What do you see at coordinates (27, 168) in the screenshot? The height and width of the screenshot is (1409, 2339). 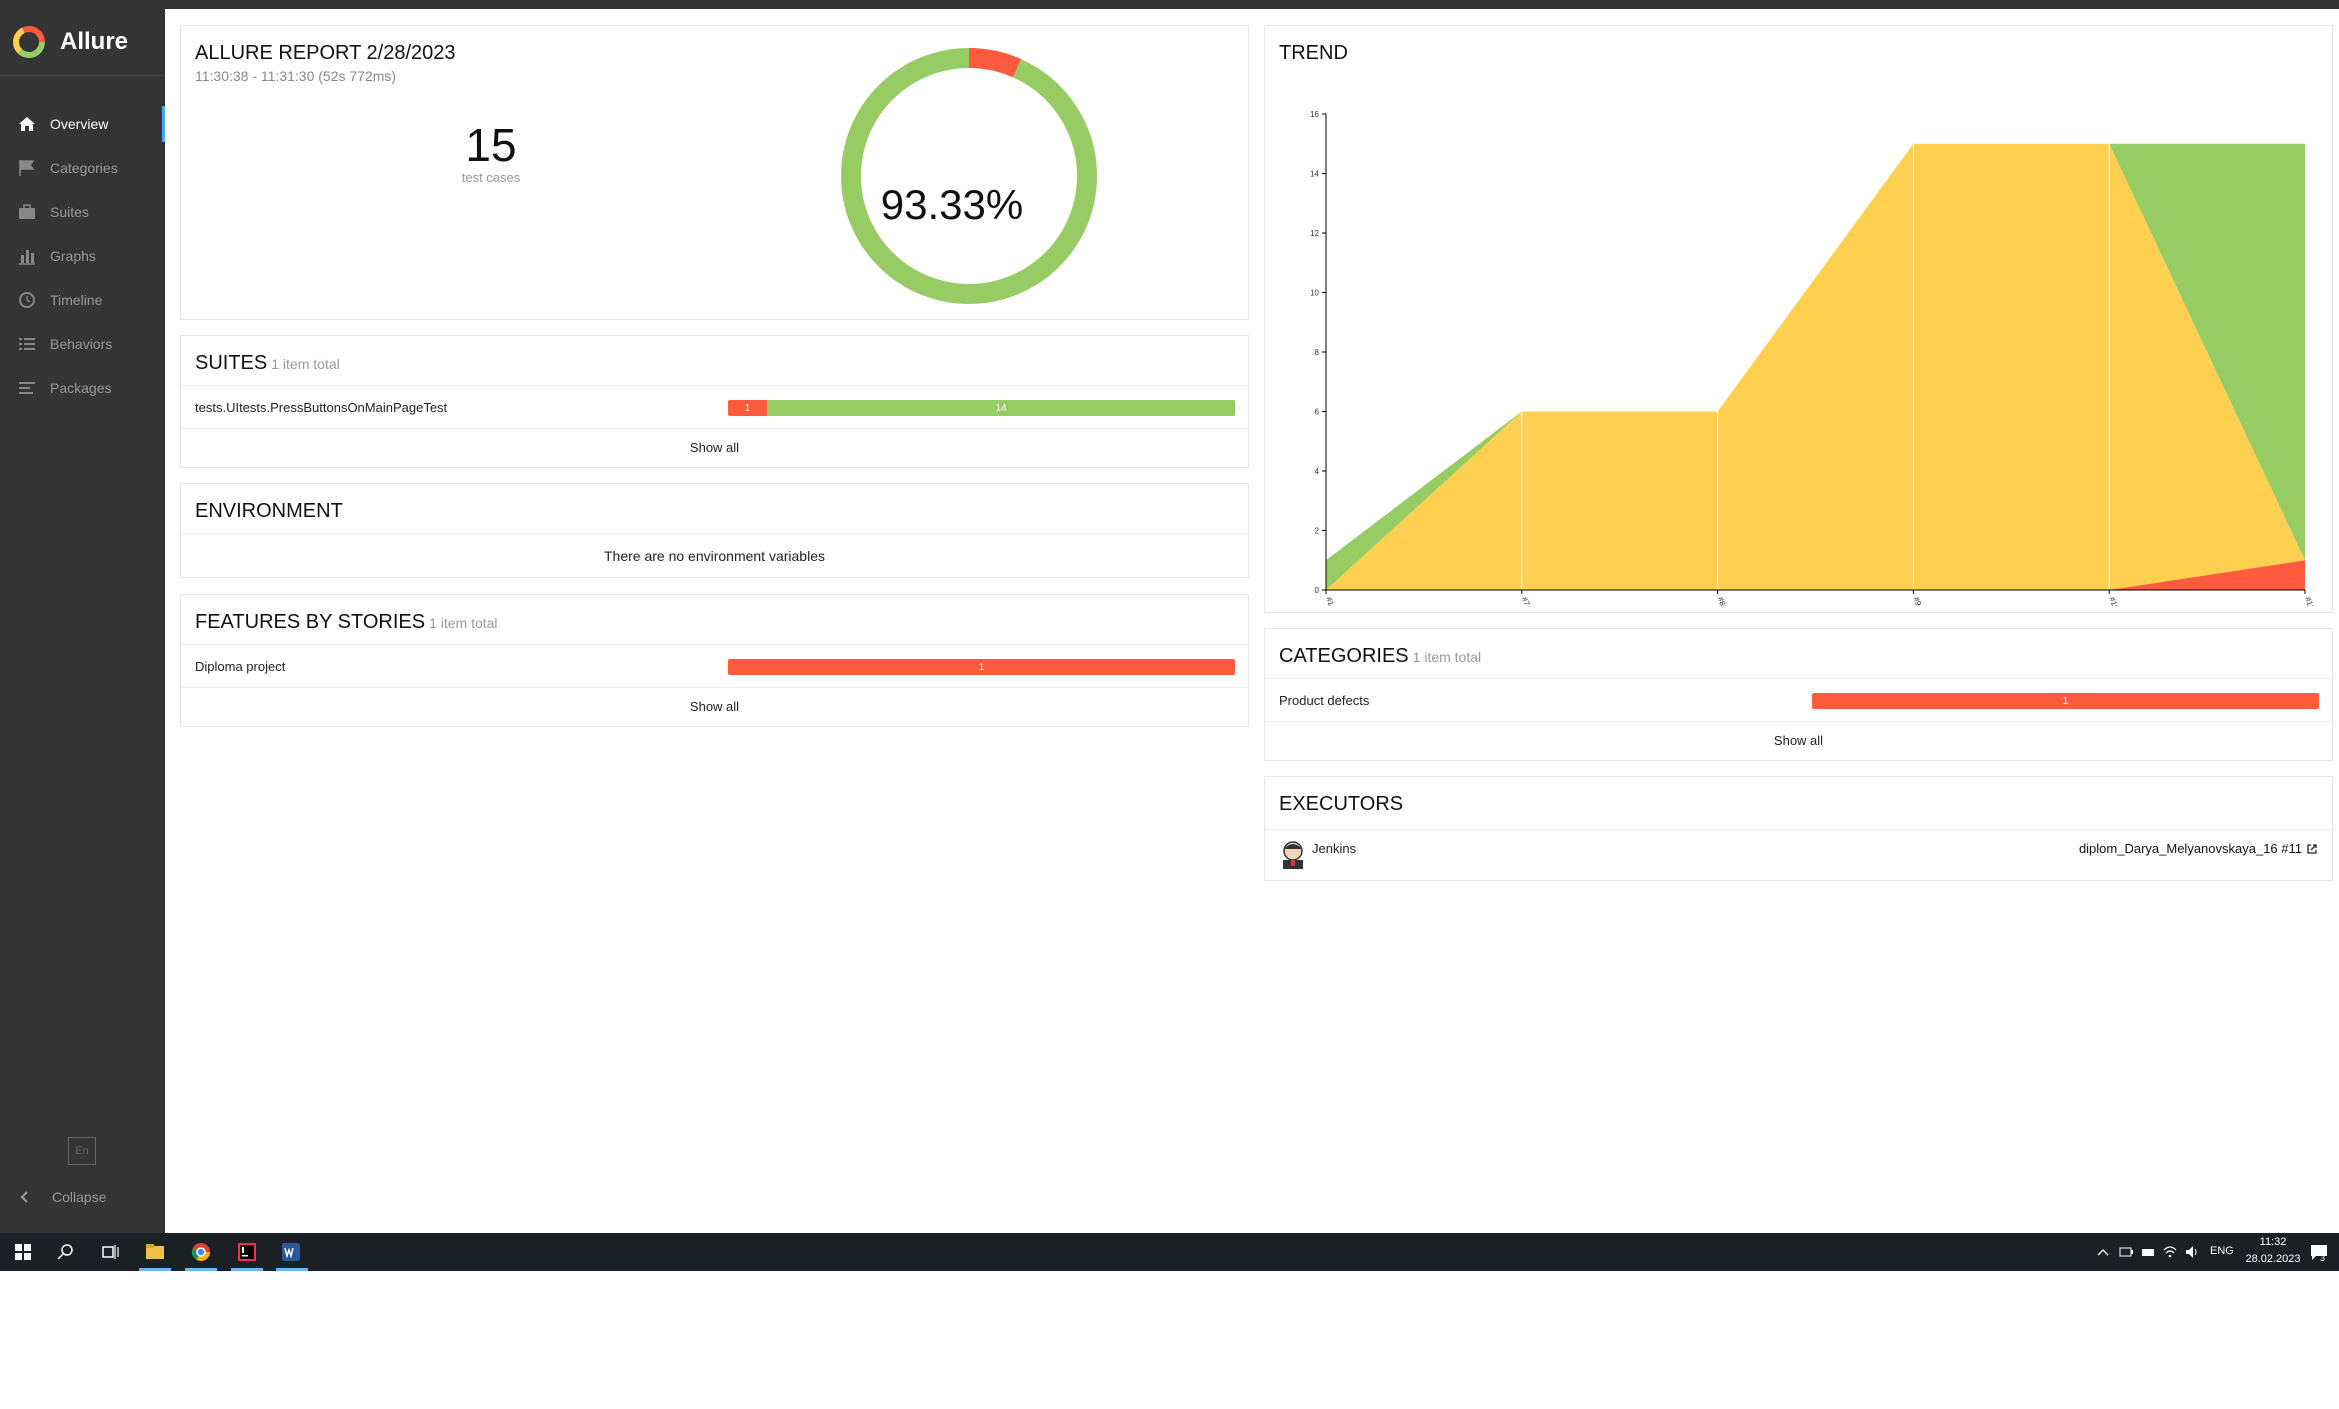 I see `flag-icon` at bounding box center [27, 168].